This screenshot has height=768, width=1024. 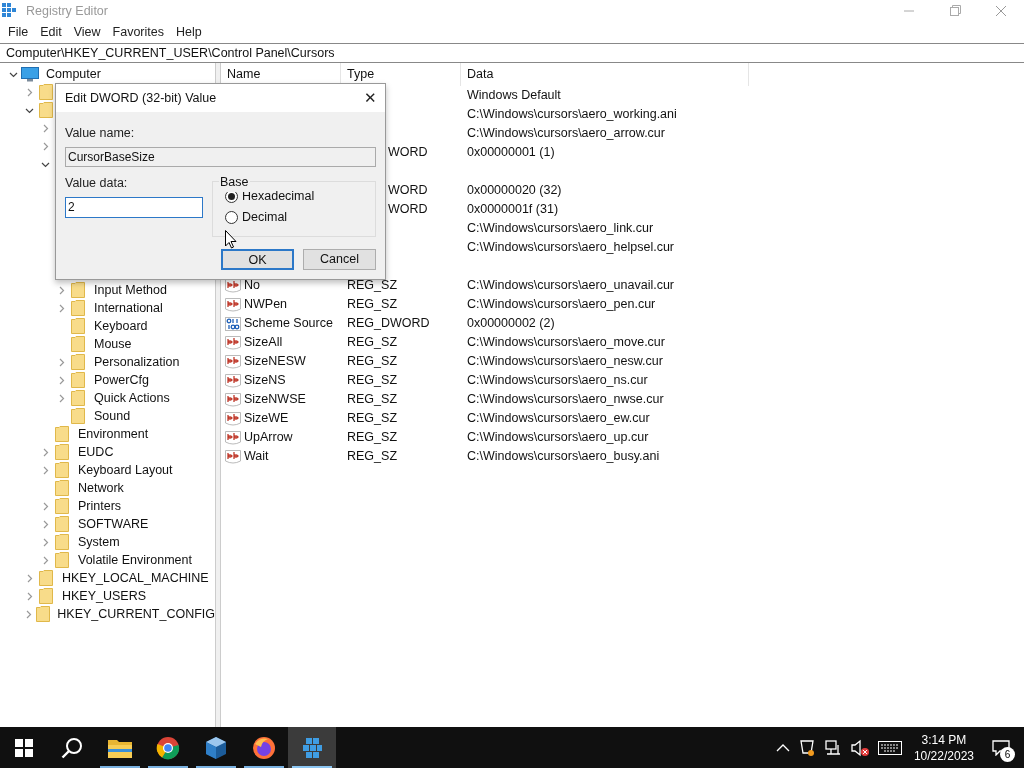 I want to click on volume-muted-icon, so click(x=859, y=747).